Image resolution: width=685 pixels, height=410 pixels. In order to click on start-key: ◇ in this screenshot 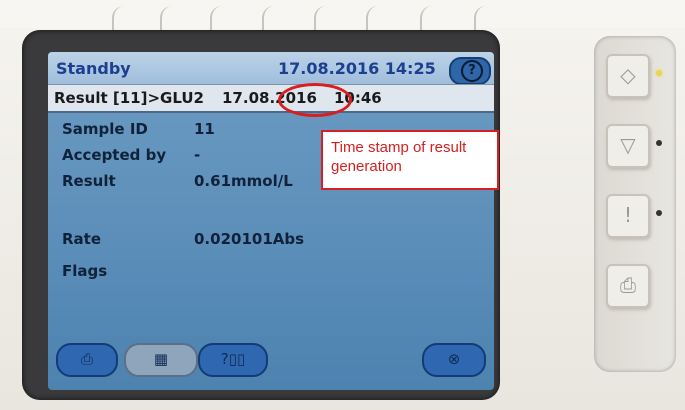, I will do `click(628, 76)`.